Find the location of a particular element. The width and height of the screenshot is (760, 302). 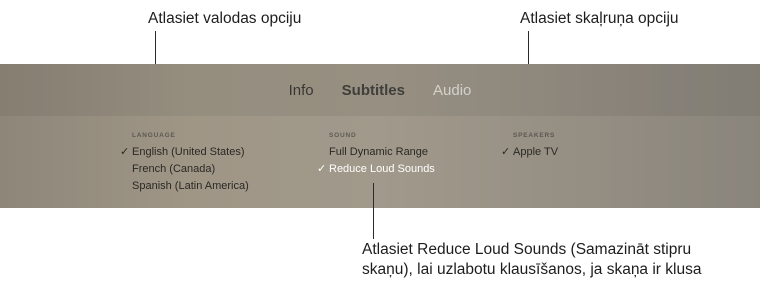

callout-speakers: Atlasiet skaļruņa opciju is located at coordinates (599, 18).